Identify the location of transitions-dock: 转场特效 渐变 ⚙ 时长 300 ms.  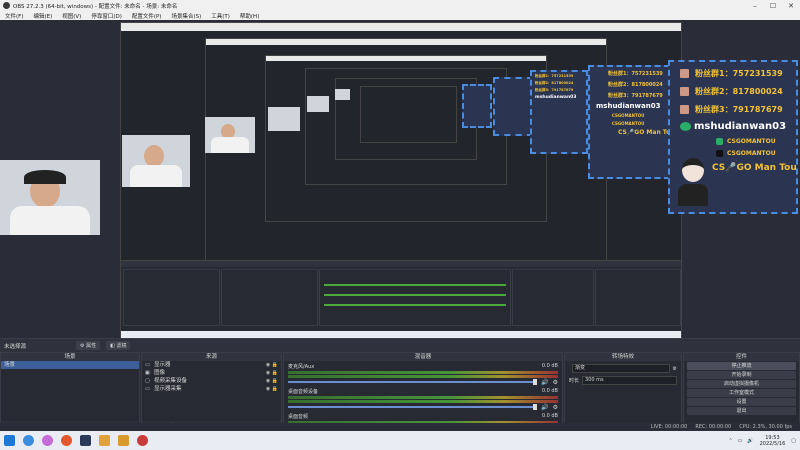
(623, 392).